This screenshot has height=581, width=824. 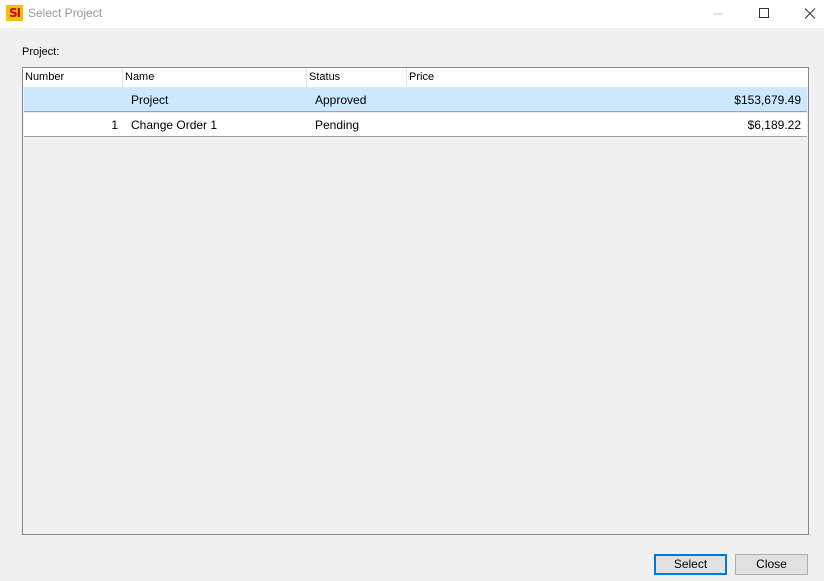 What do you see at coordinates (150, 100) in the screenshot?
I see `cell-name: Project` at bounding box center [150, 100].